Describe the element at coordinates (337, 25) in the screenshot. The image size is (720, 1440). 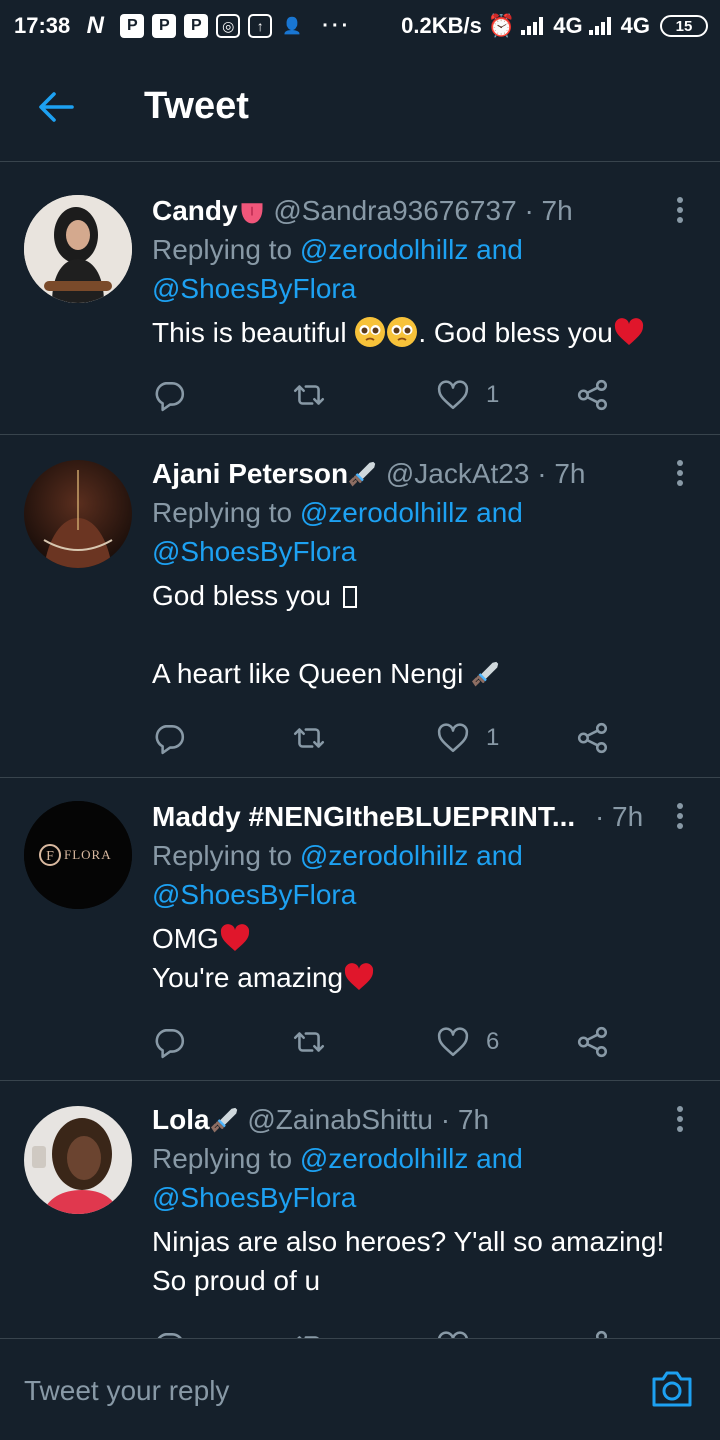
I see `more-notifications-icon: ···` at that location.